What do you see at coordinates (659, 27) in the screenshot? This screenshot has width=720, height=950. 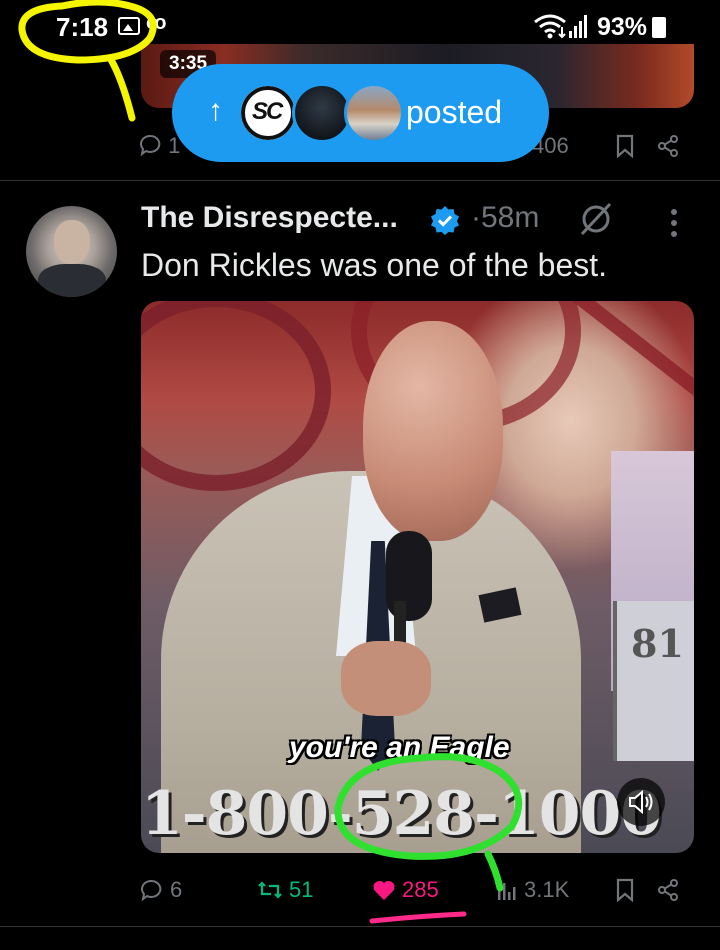 I see `battery-icon` at bounding box center [659, 27].